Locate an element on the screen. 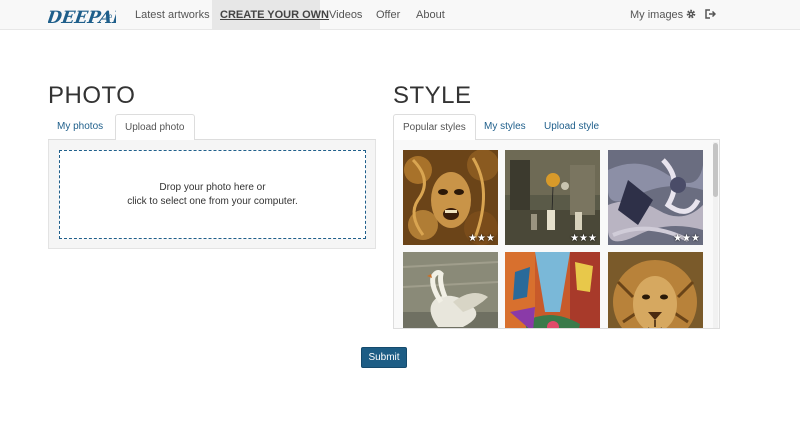 The image size is (800, 426). photo-tabs: My photos Upload photo is located at coordinates (212, 127).